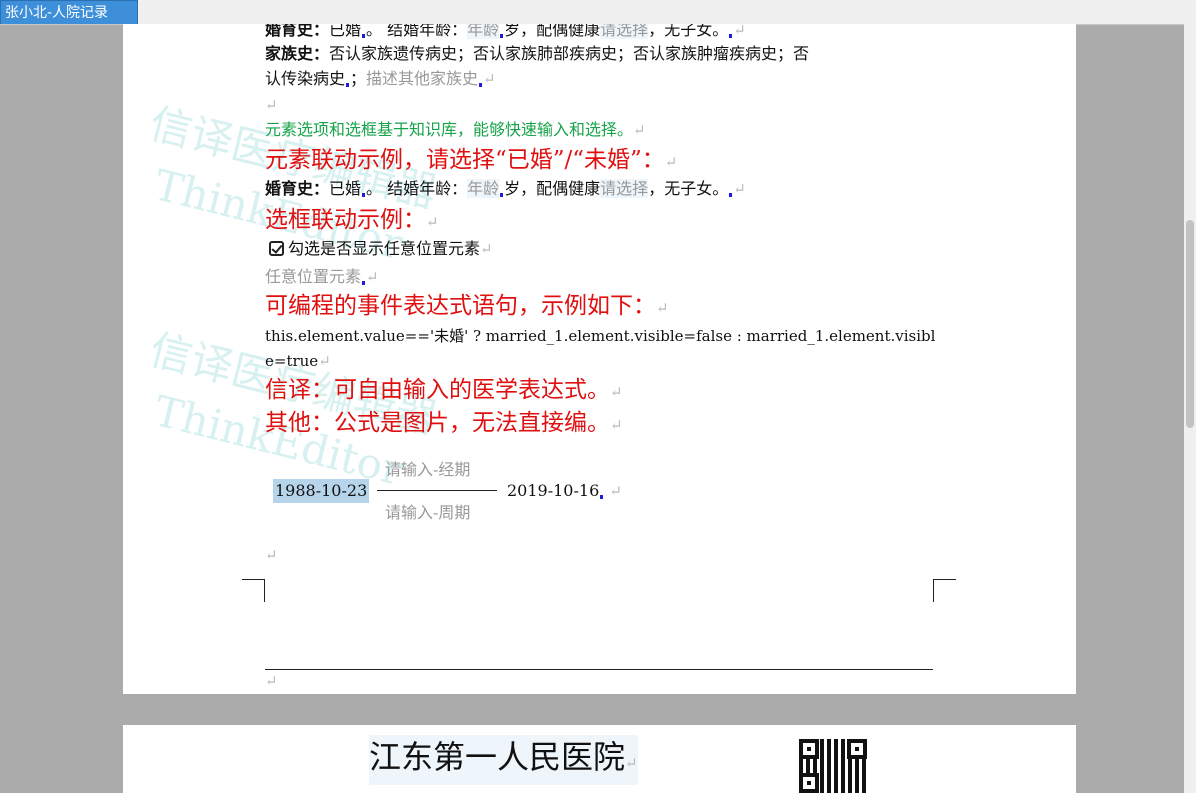 The height and width of the screenshot is (793, 1196). Describe the element at coordinates (471, 160) in the screenshot. I see `linkage-demo-heading: 元素联动示例，请选择“已婚”/“未婚”：↵` at that location.